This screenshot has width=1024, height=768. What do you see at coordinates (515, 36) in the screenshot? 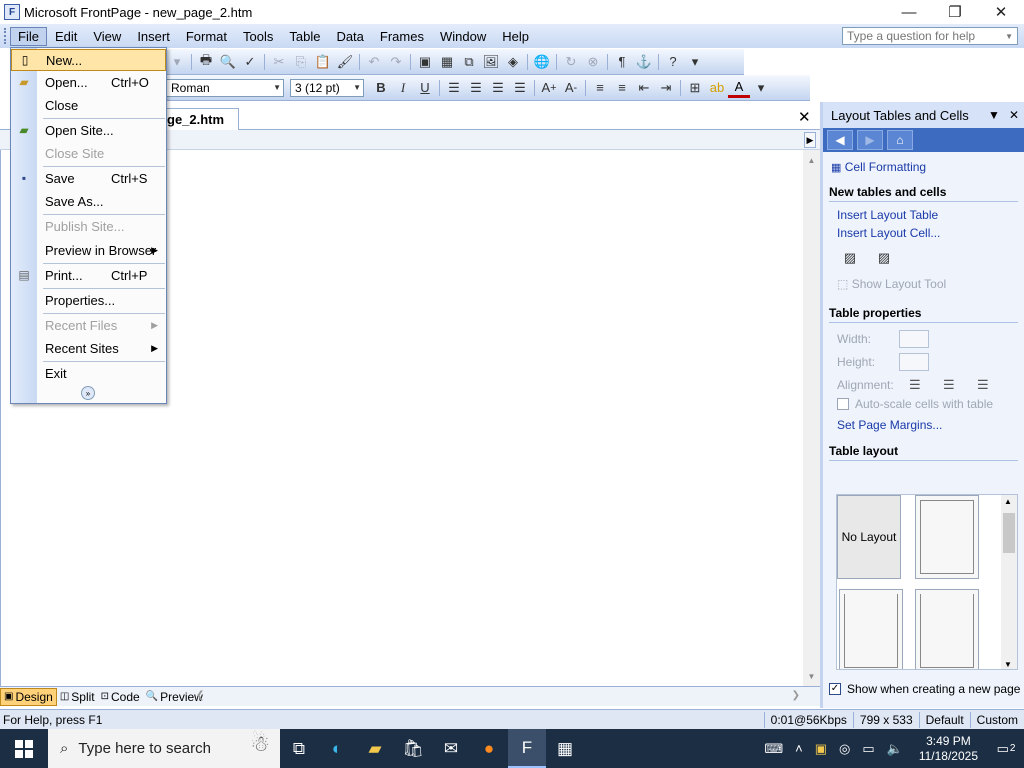
I see `menu-help: Help` at bounding box center [515, 36].